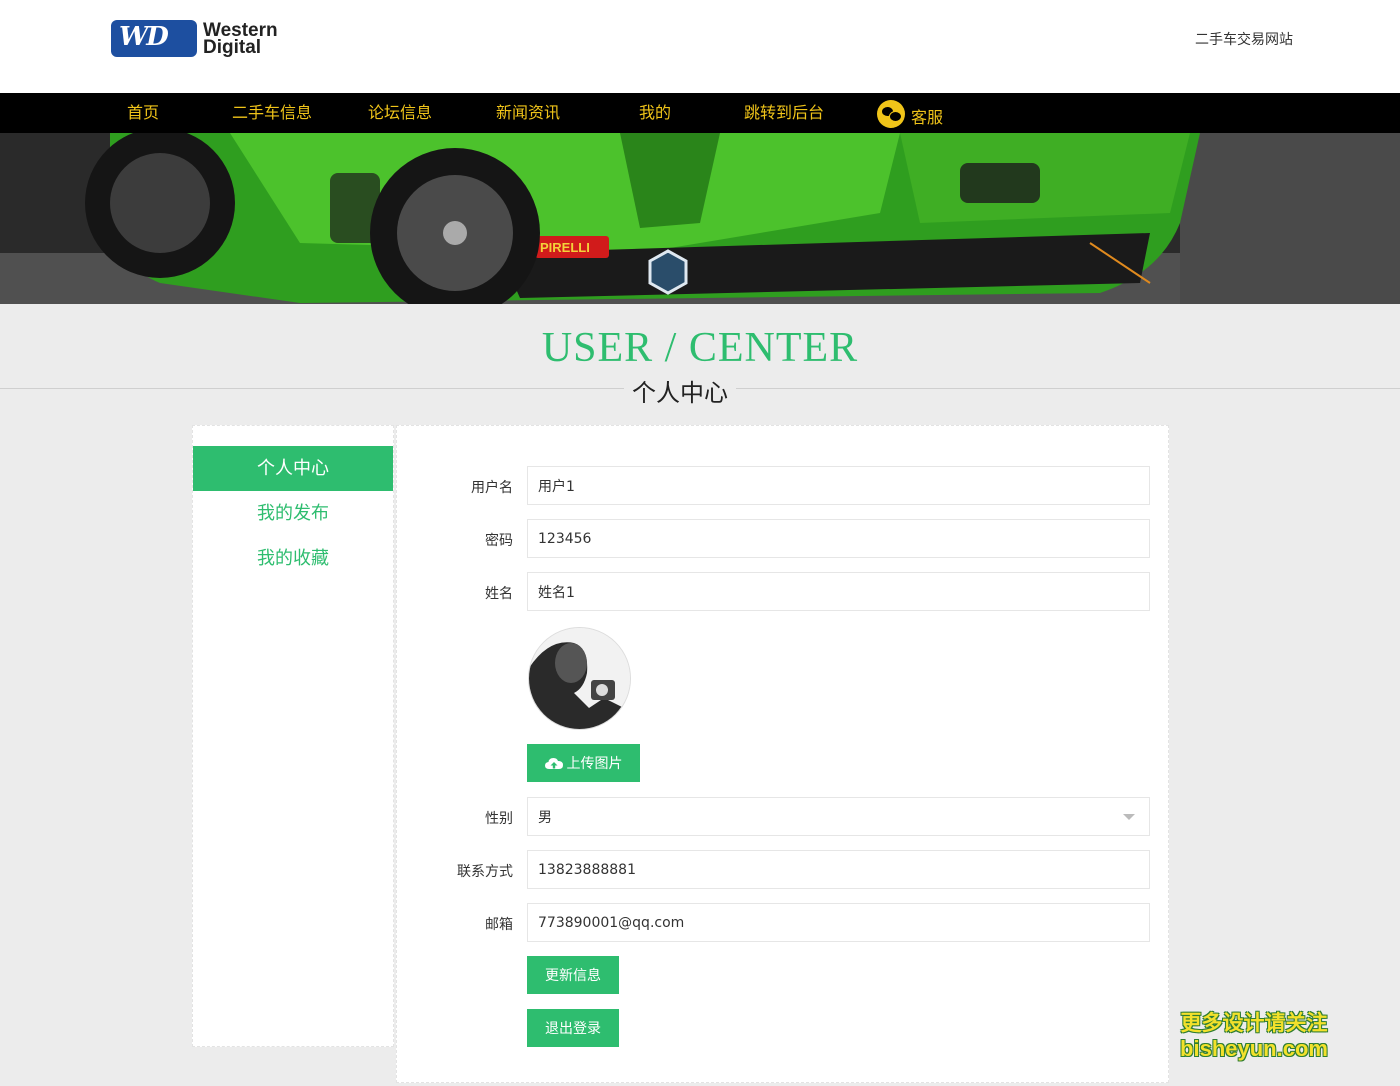 The height and width of the screenshot is (1086, 1400). I want to click on main-nav: 首页 二手车信息 论坛信息 新闻资讯 我的 跳转到后台 客服, so click(700, 113).